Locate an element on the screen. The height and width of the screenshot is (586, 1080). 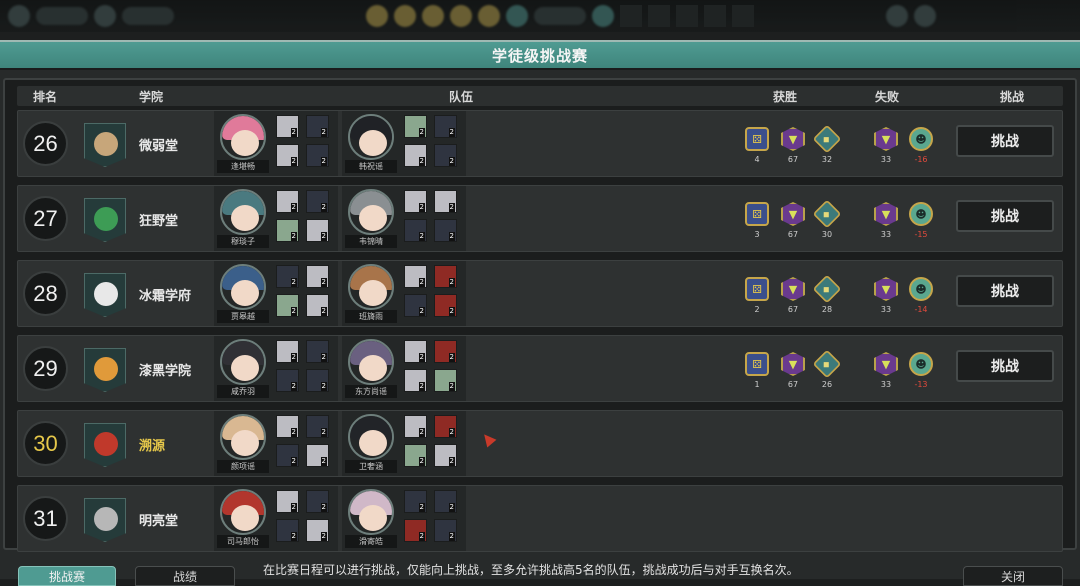
challenge-tab-button: 挑战赛 is located at coordinates (67, 576).